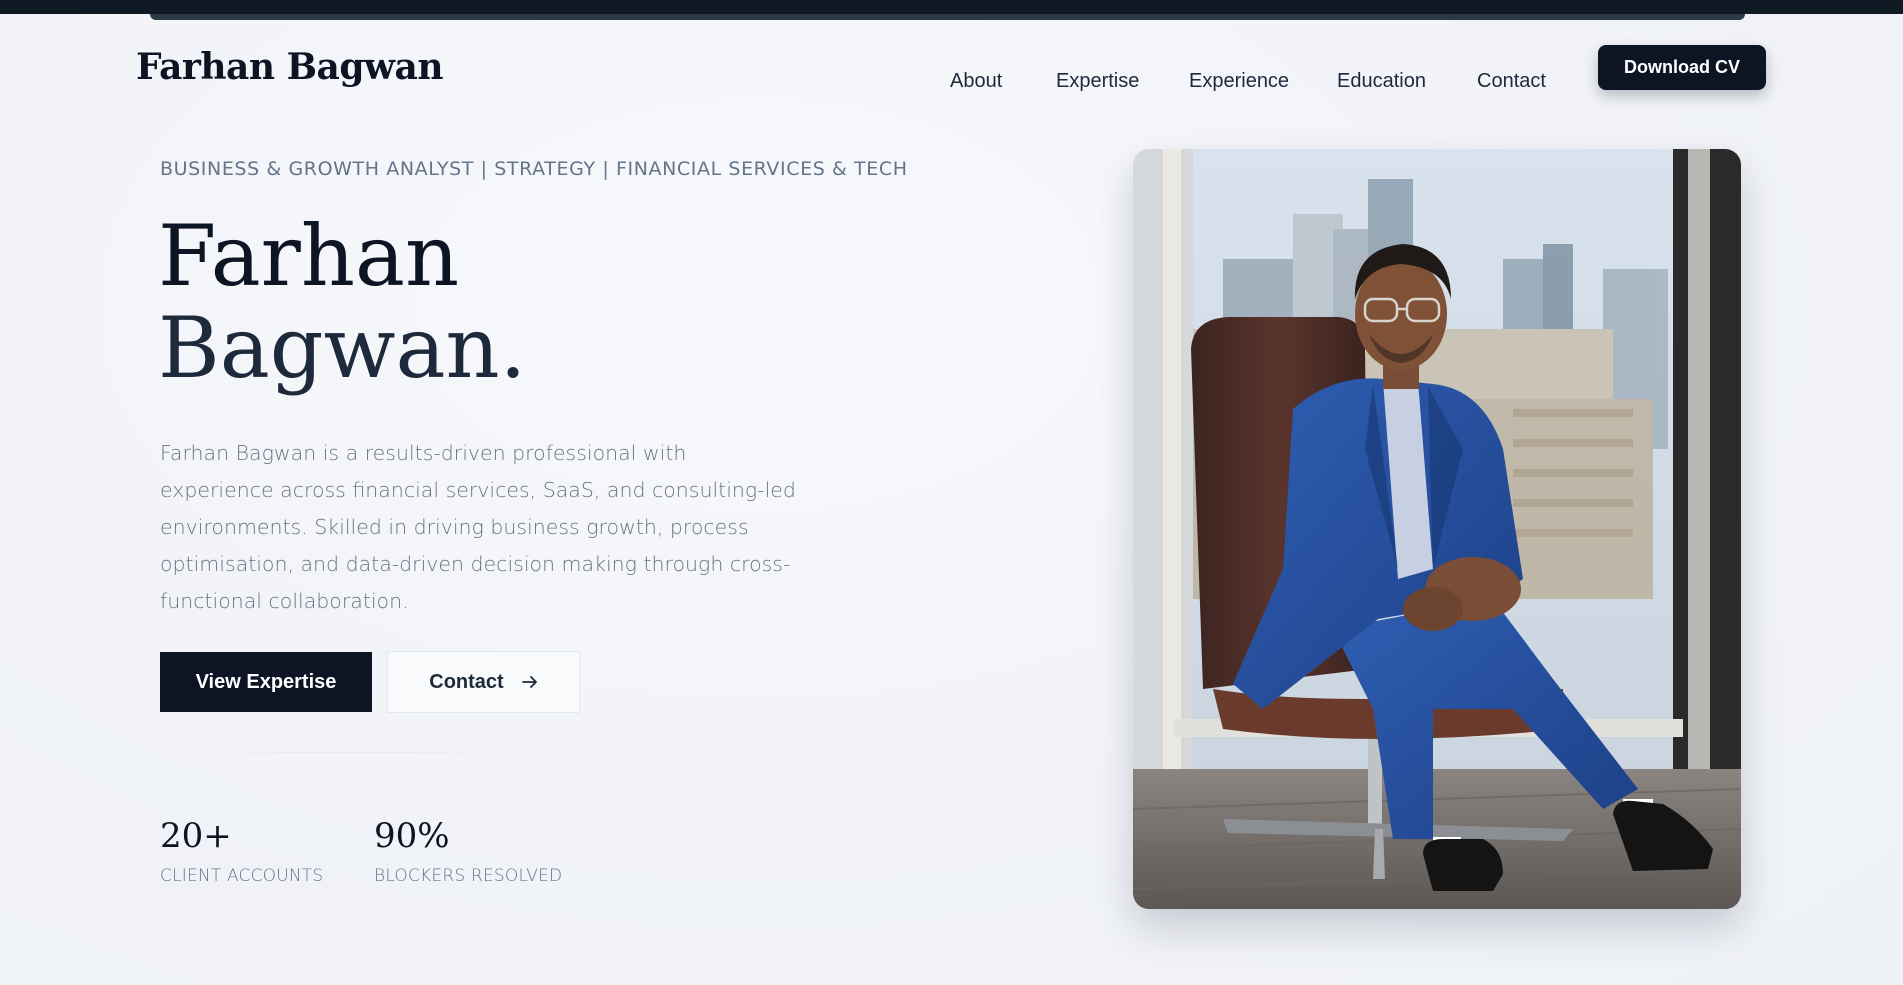 This screenshot has height=985, width=1903. I want to click on view-expertise-button: View Expertise, so click(266, 682).